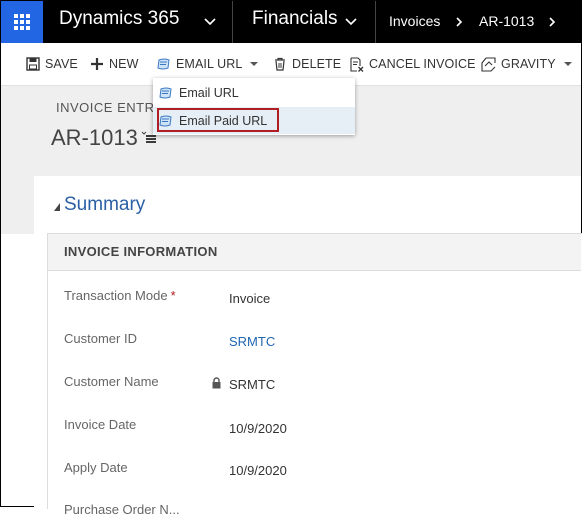  What do you see at coordinates (119, 19) in the screenshot?
I see `app-title: Dynamics 365` at bounding box center [119, 19].